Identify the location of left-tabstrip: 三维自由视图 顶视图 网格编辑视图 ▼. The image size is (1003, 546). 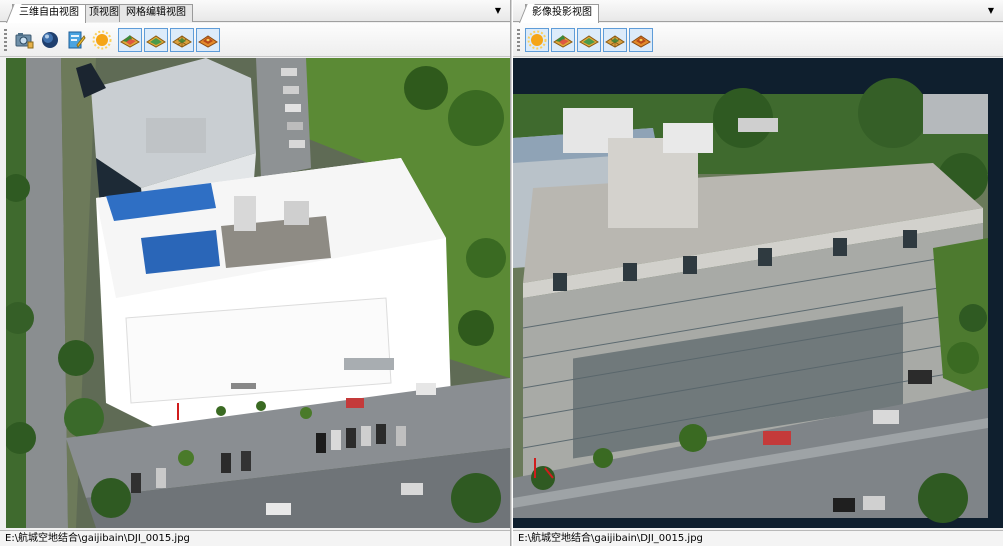
(255, 11).